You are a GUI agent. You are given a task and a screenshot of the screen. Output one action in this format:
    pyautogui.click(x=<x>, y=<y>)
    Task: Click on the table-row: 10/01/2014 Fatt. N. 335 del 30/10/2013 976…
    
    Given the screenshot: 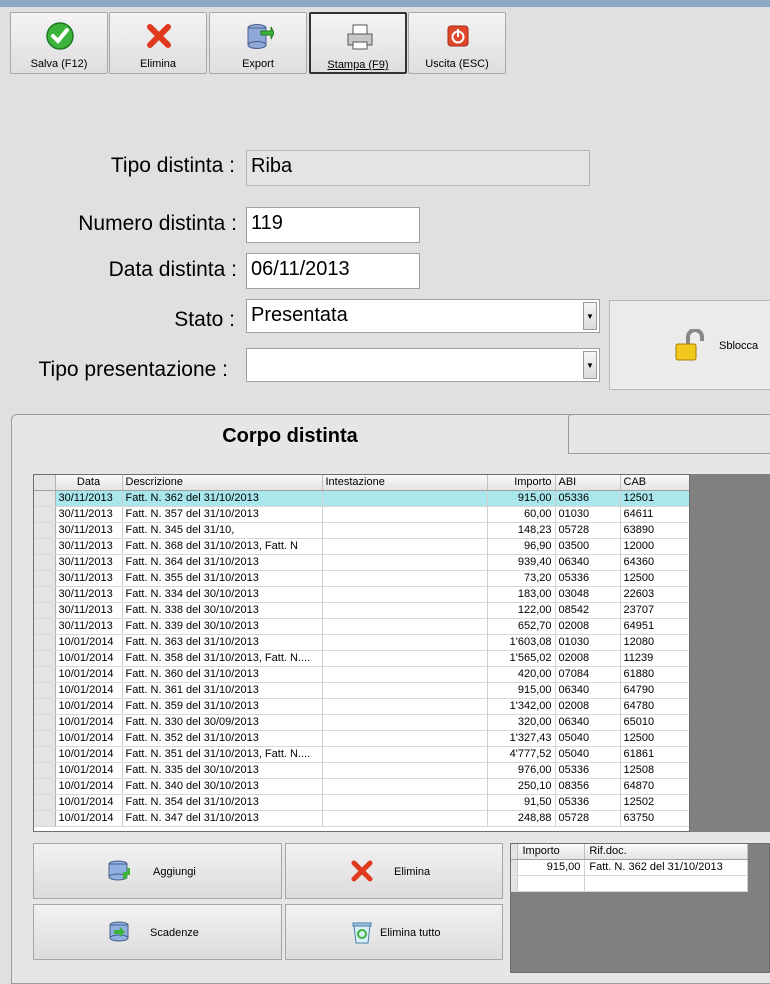 What is the action you would take?
    pyautogui.click(x=361, y=770)
    